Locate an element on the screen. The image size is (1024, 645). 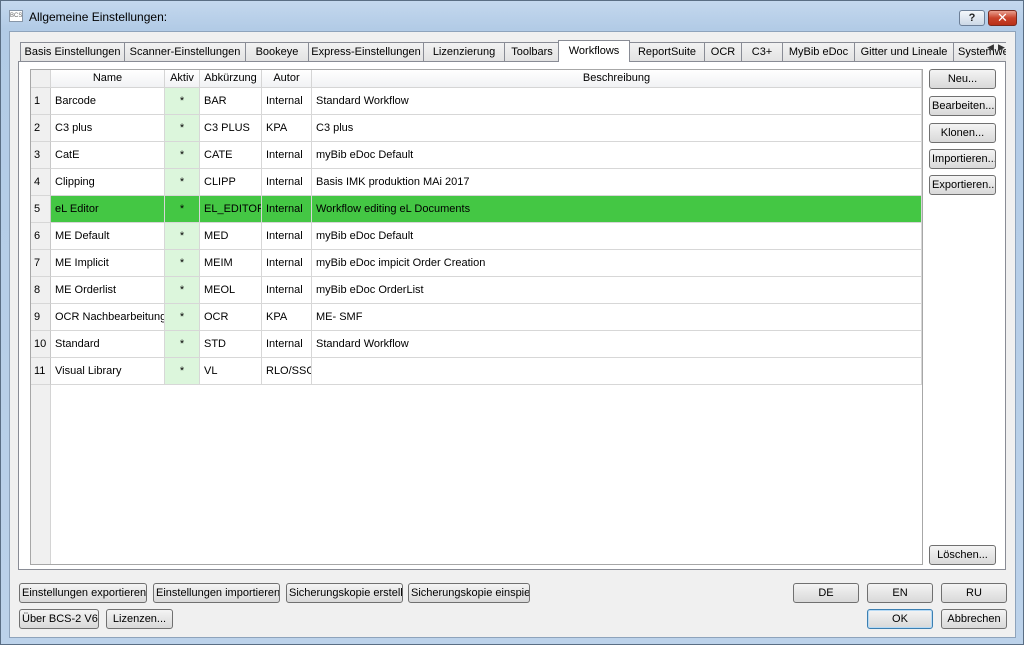
cell-autor: KPA is located at coordinates (287, 317).